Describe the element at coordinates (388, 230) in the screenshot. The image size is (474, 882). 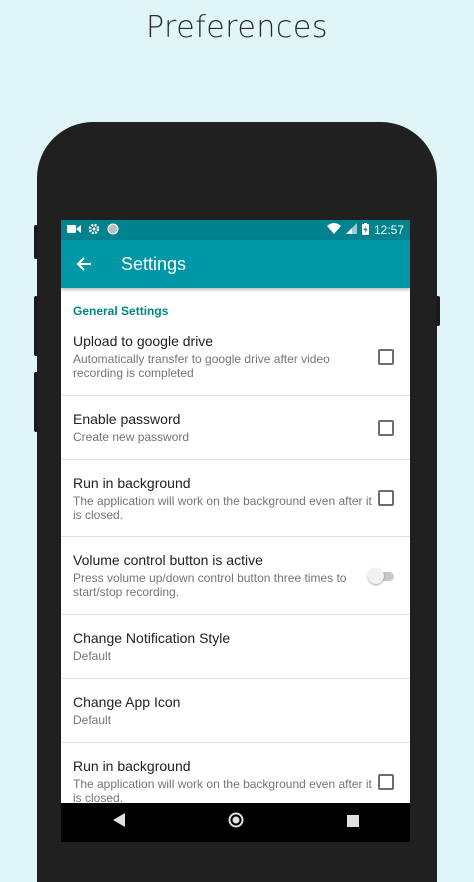
I see `status-time: 12:57` at that location.